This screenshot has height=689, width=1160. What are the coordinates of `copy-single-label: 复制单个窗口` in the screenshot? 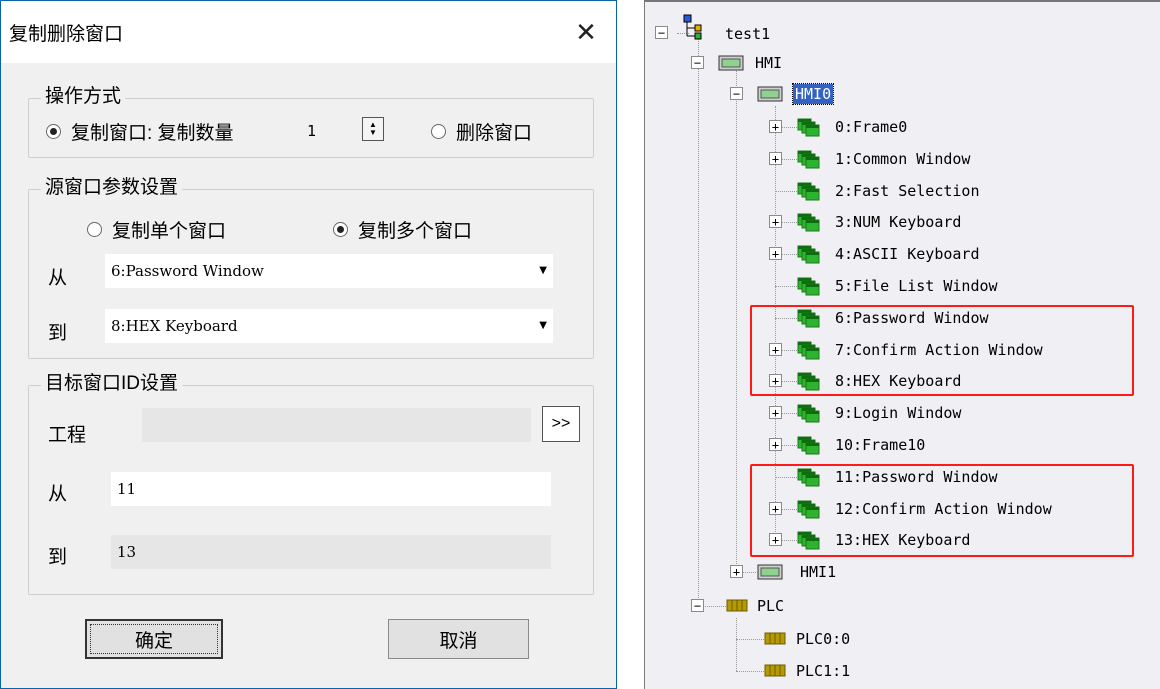 It's located at (169, 231).